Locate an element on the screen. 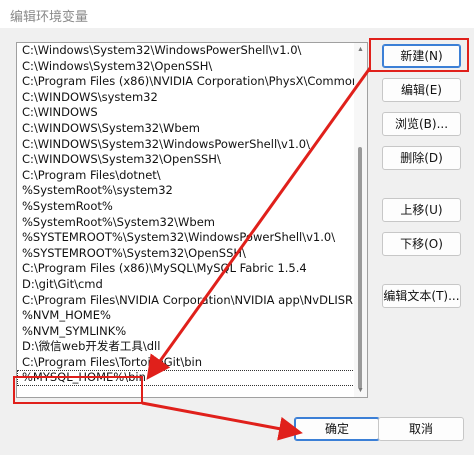 The width and height of the screenshot is (474, 455). list-item: C:\WINDOWS\System32\OpenSSH\ is located at coordinates (186, 160).